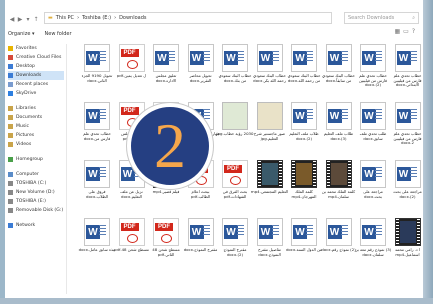  What do you see at coordinates (97, 186) in the screenshot?
I see `file-item: W فروق على الطلاب.docx` at bounding box center [97, 186].